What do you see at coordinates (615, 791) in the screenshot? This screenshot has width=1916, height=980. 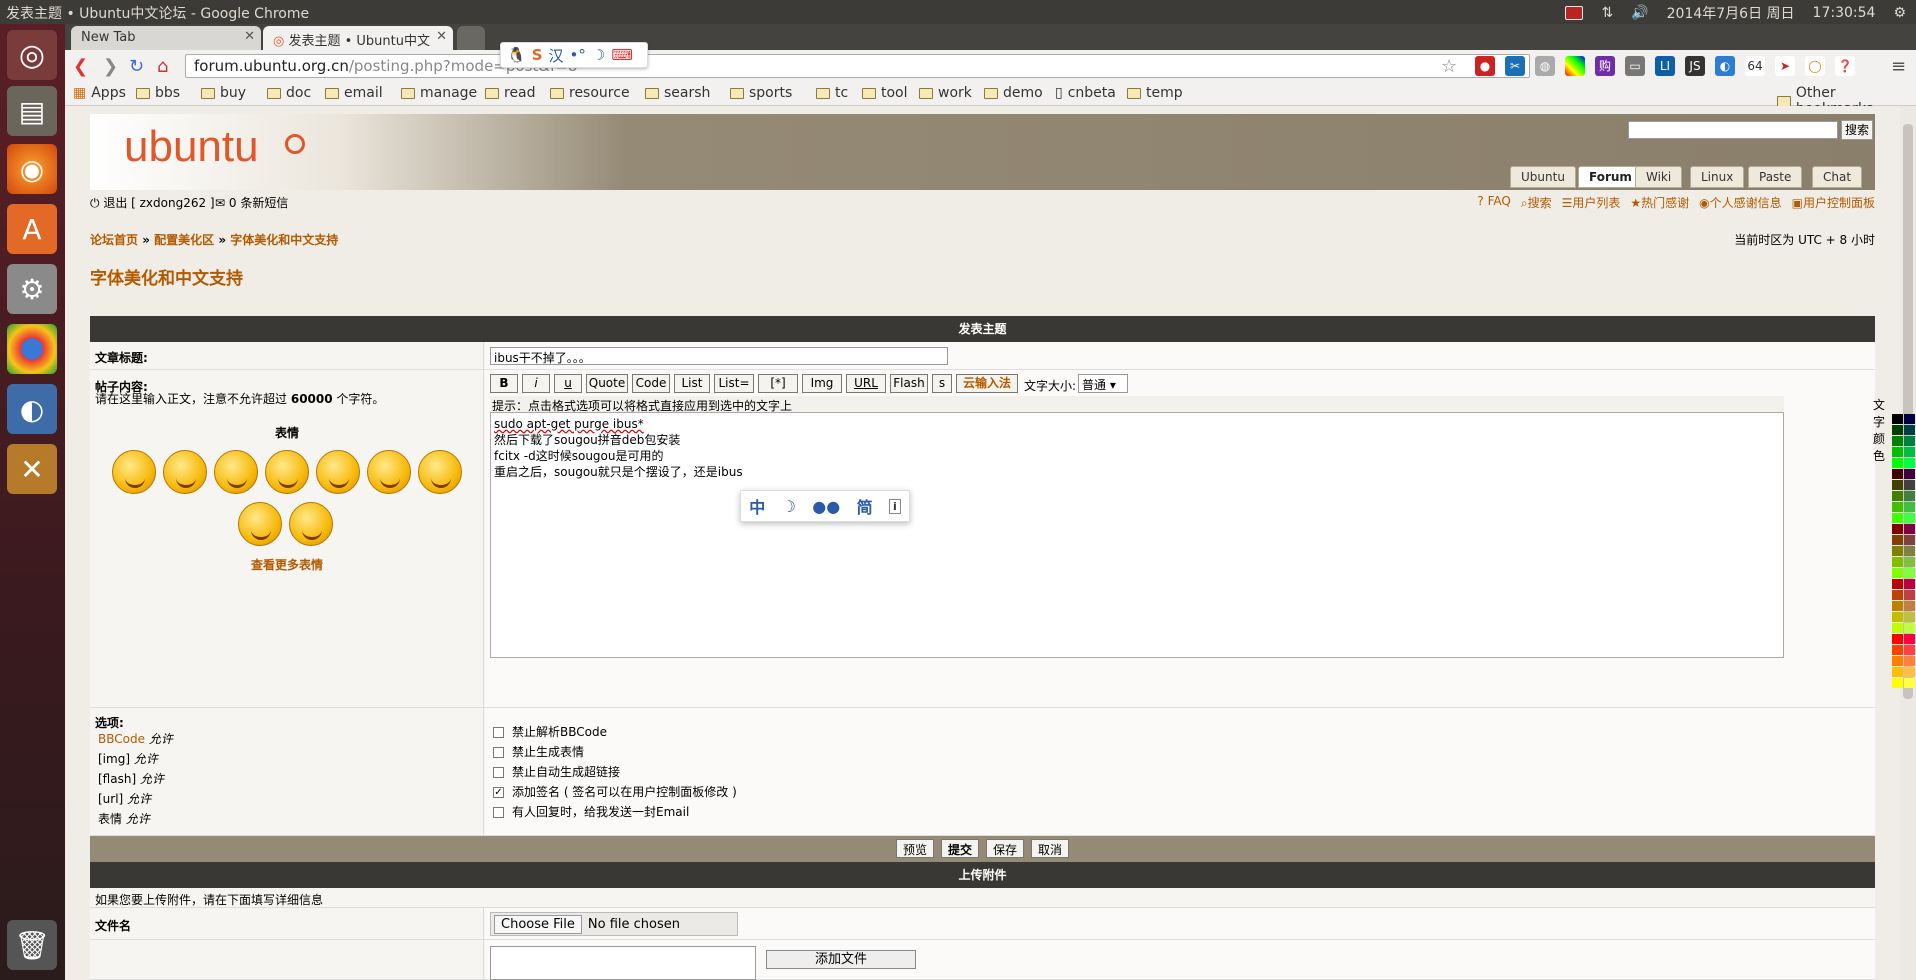 I see `option-checkbox-row: ✓ 添加签名 ( 签名可以在用户控制面板修改 )` at bounding box center [615, 791].